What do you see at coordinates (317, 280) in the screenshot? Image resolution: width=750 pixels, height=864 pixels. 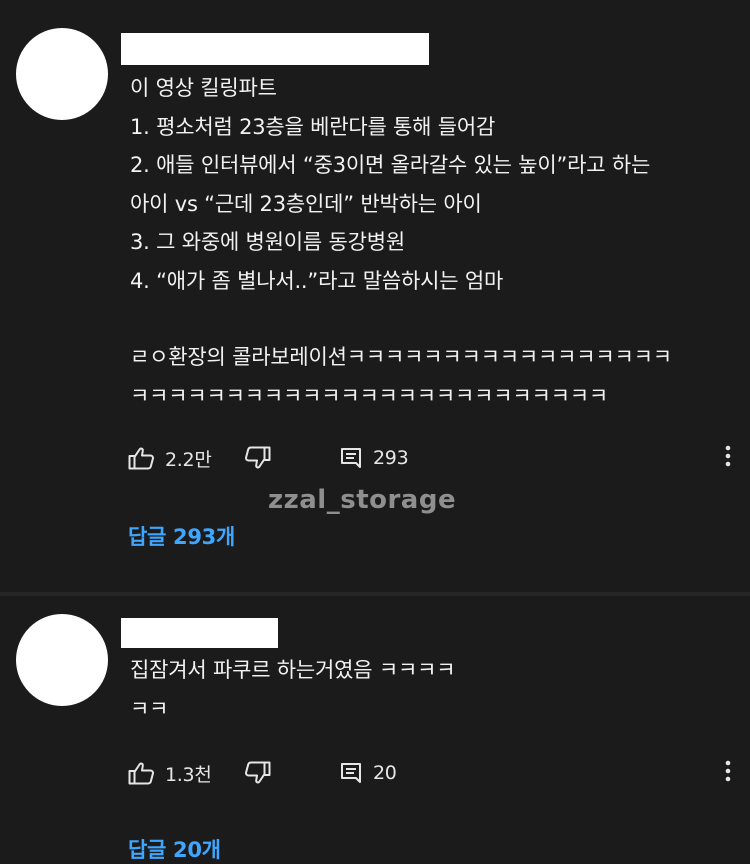 I see `comment-line: 4. “애가 좀 별나서..”라고 말씀하시는 엄마` at bounding box center [317, 280].